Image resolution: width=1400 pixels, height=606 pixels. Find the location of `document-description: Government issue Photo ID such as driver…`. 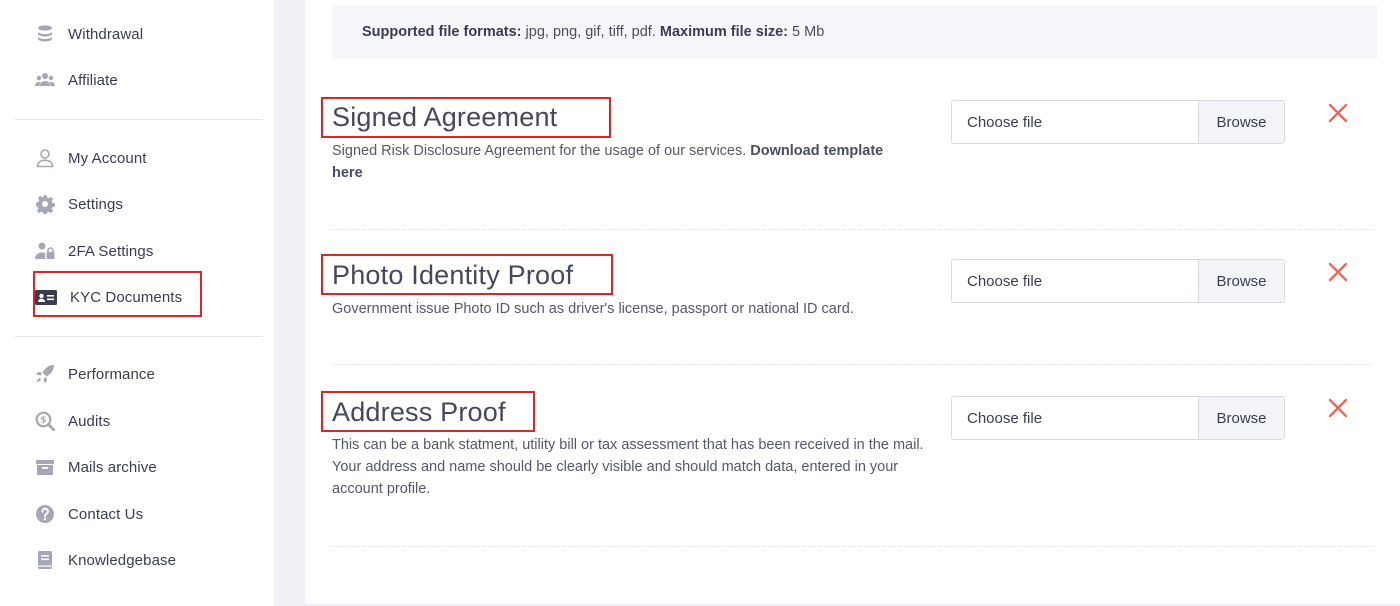

document-description: Government issue Photo ID such as driver… is located at coordinates (593, 309).